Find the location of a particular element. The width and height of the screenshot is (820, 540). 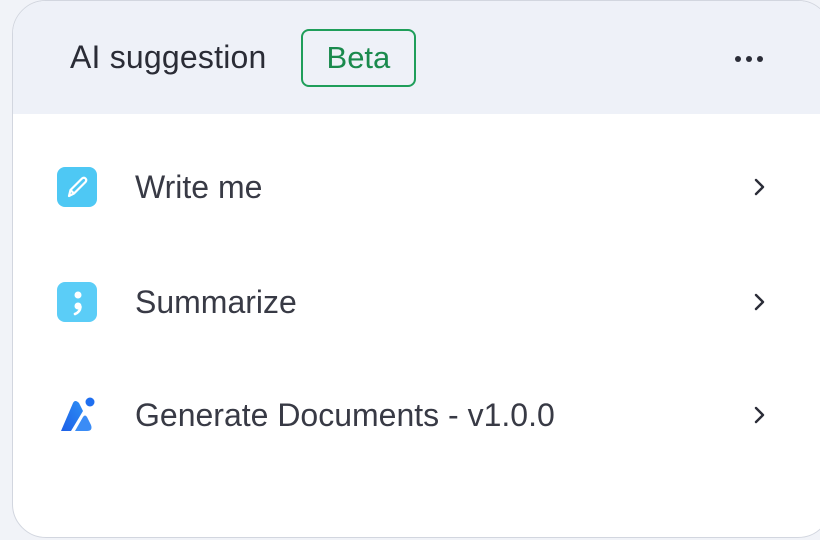

more-options-button is located at coordinates (749, 59).